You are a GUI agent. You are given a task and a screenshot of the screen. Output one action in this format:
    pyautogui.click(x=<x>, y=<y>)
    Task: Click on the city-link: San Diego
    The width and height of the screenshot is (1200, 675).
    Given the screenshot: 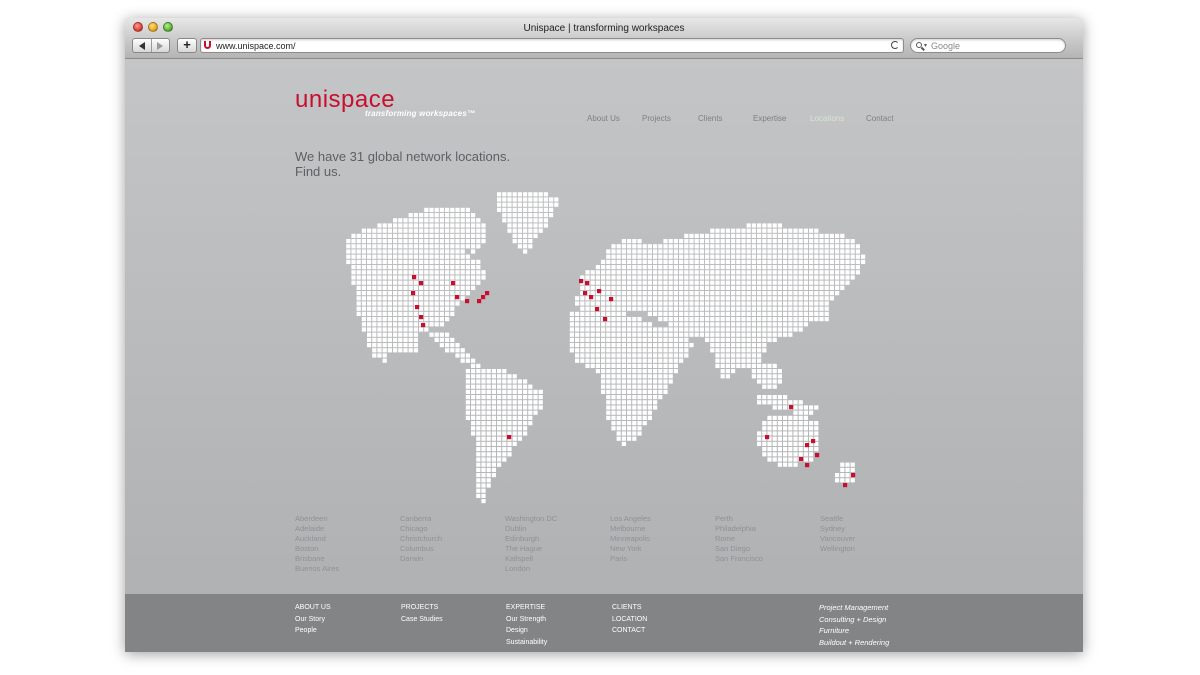 What is the action you would take?
    pyautogui.click(x=767, y=549)
    